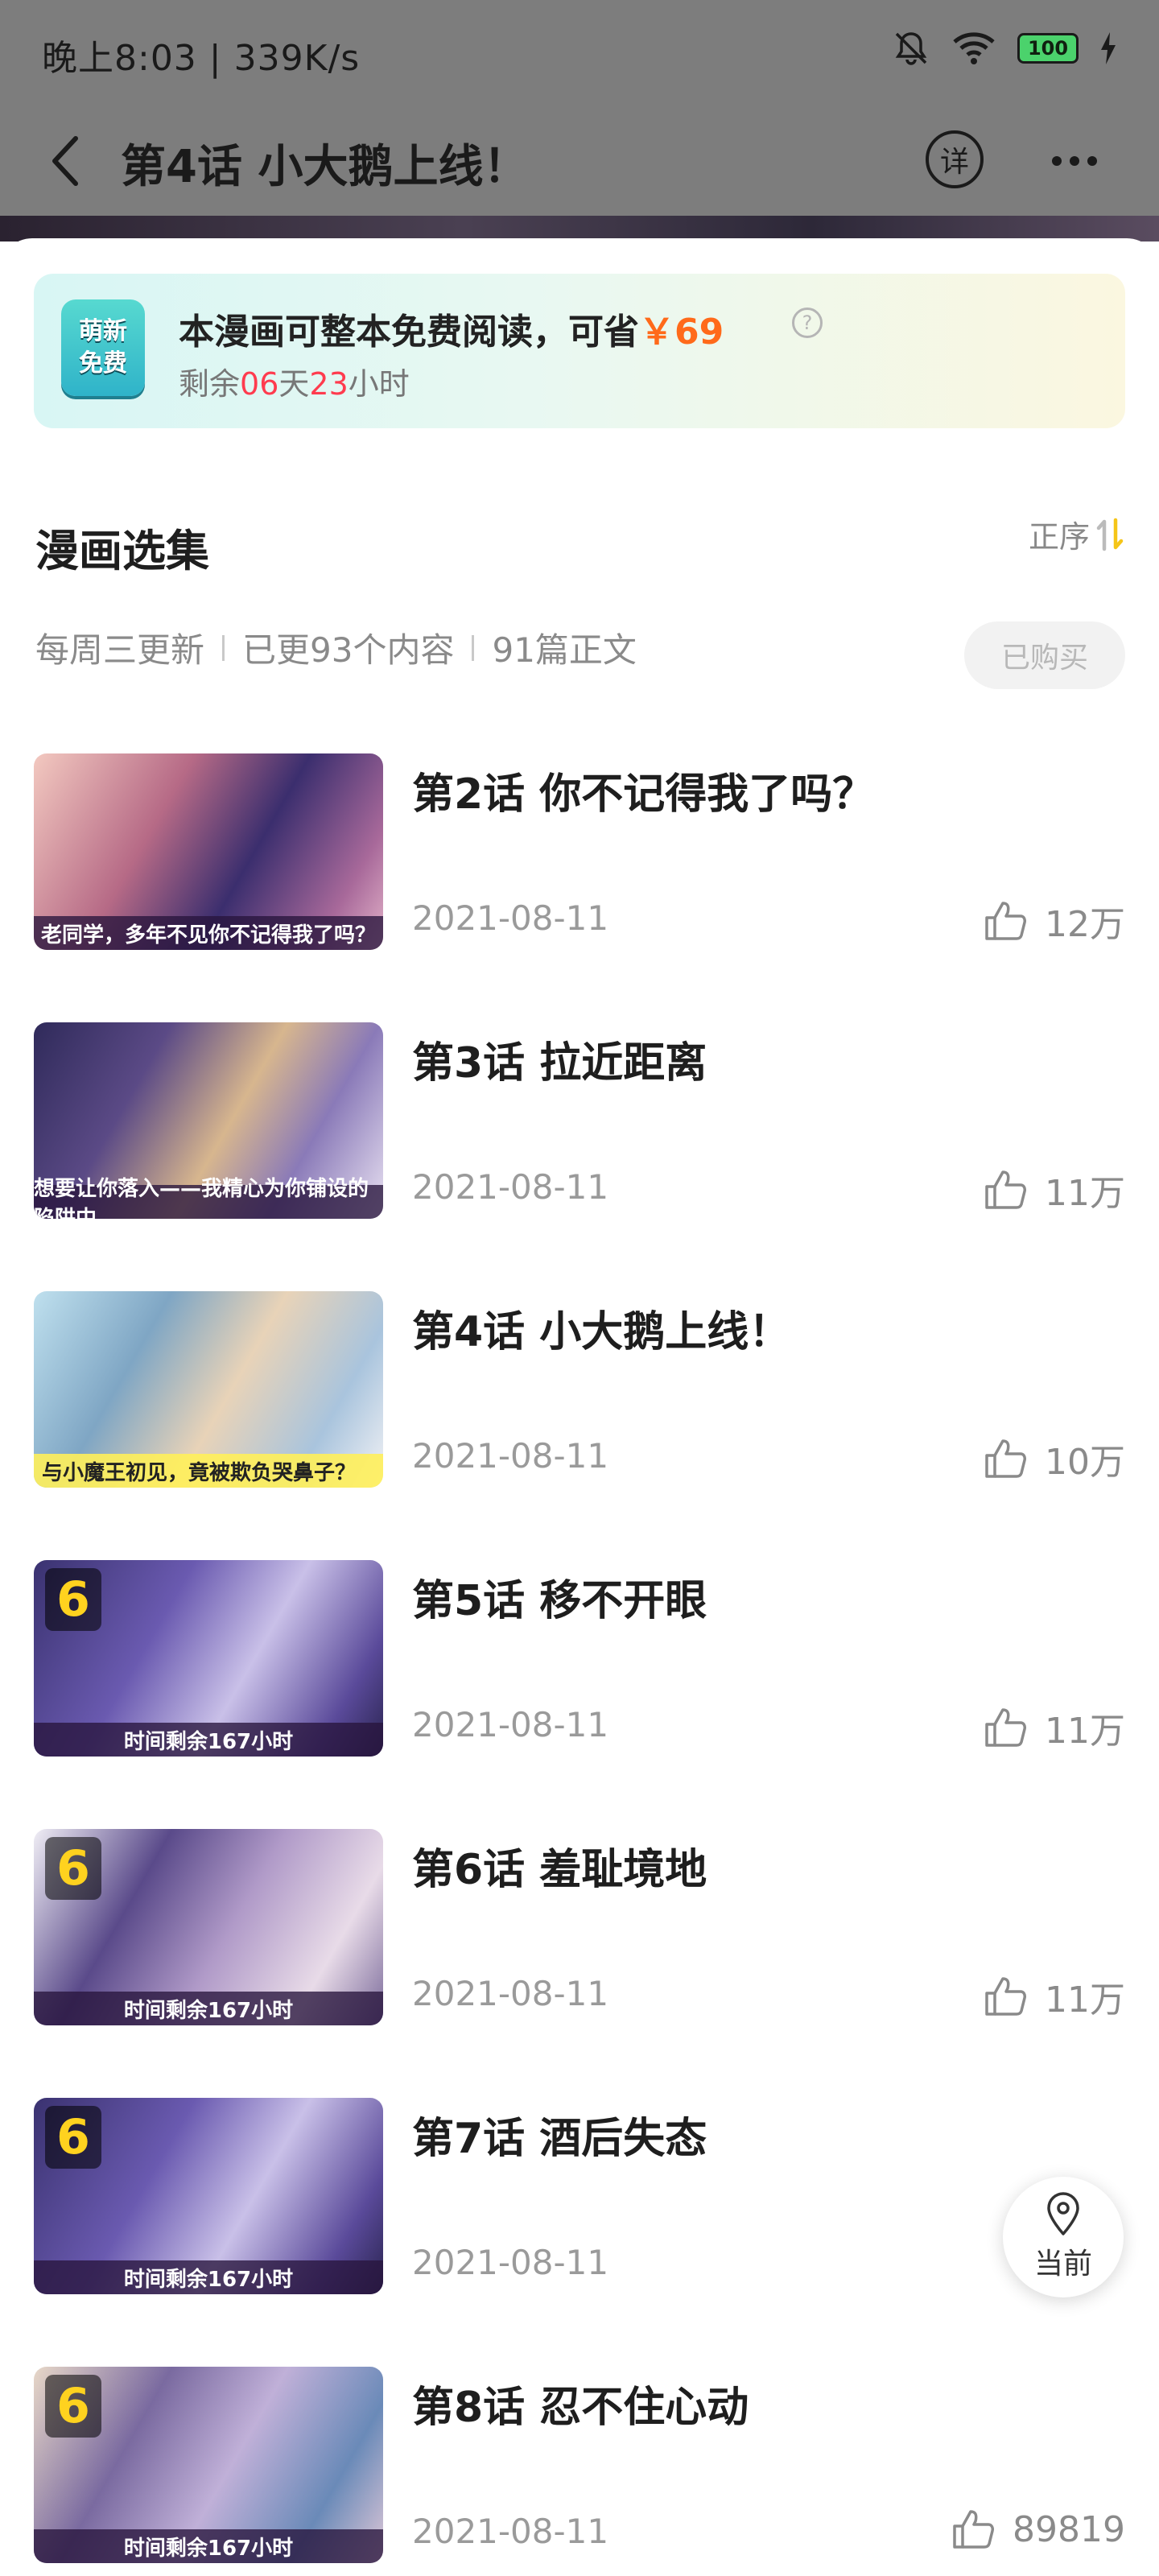  Describe the element at coordinates (955, 159) in the screenshot. I see `detail-button: 详` at that location.